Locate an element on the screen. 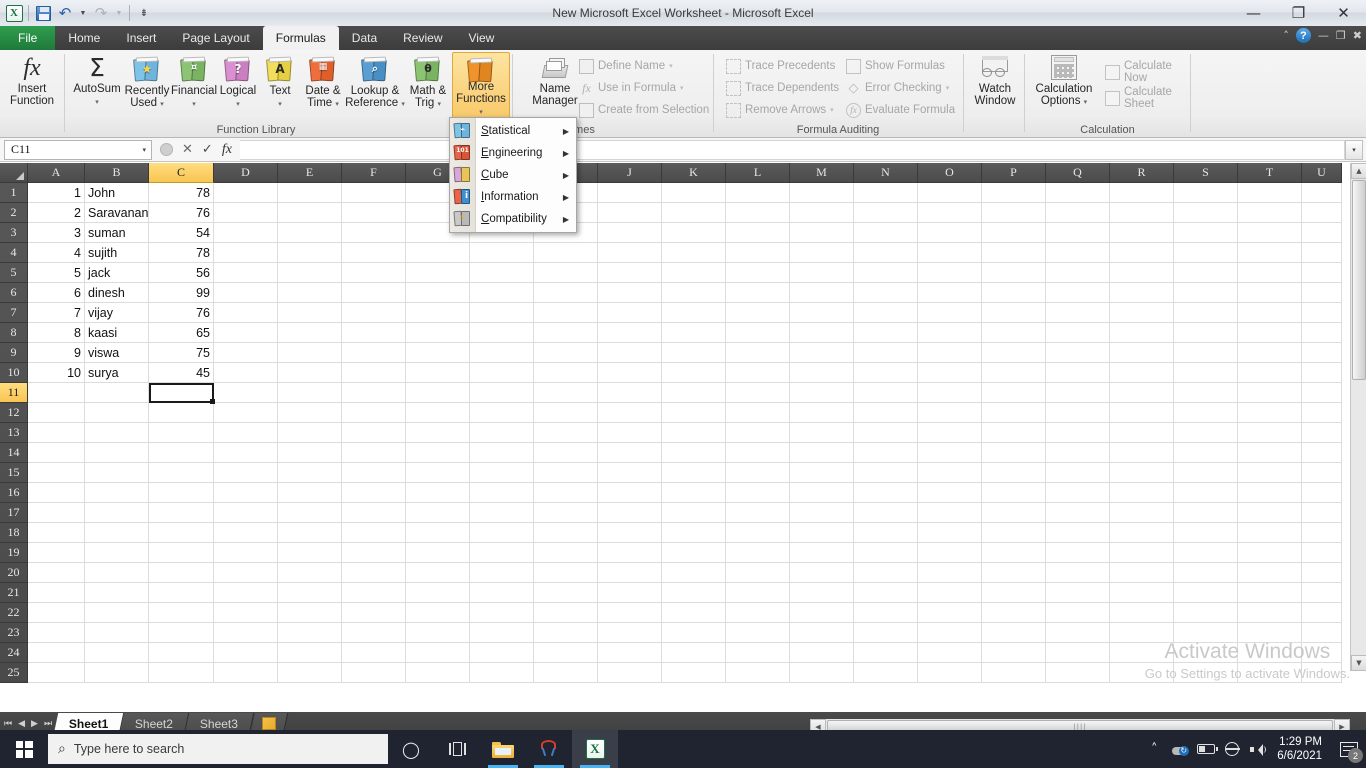 The image size is (1366, 768). cell-D19 is located at coordinates (246, 553).